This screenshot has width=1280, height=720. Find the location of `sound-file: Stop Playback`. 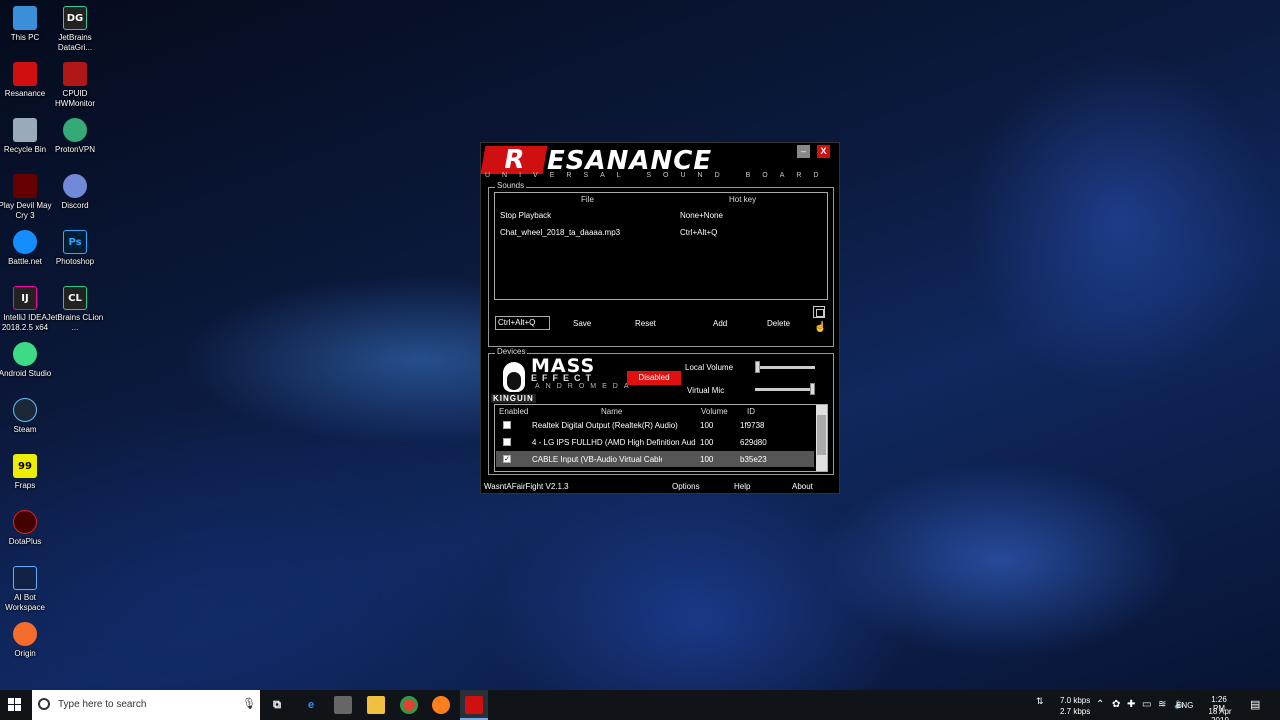

sound-file: Stop Playback is located at coordinates (526, 215).